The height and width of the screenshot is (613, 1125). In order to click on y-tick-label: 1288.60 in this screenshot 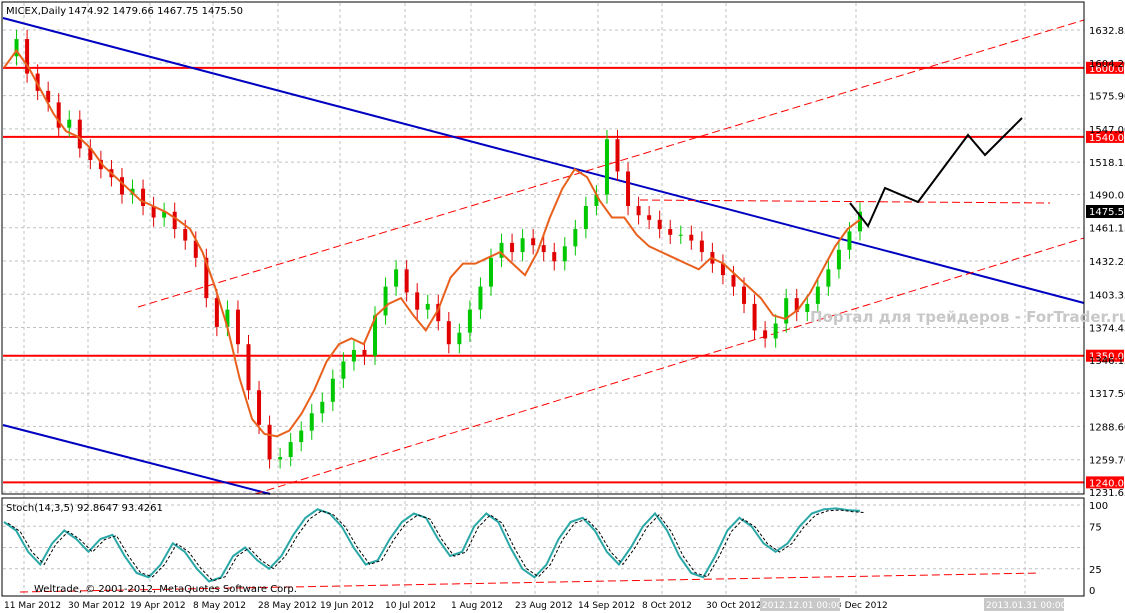, I will do `click(1107, 427)`.